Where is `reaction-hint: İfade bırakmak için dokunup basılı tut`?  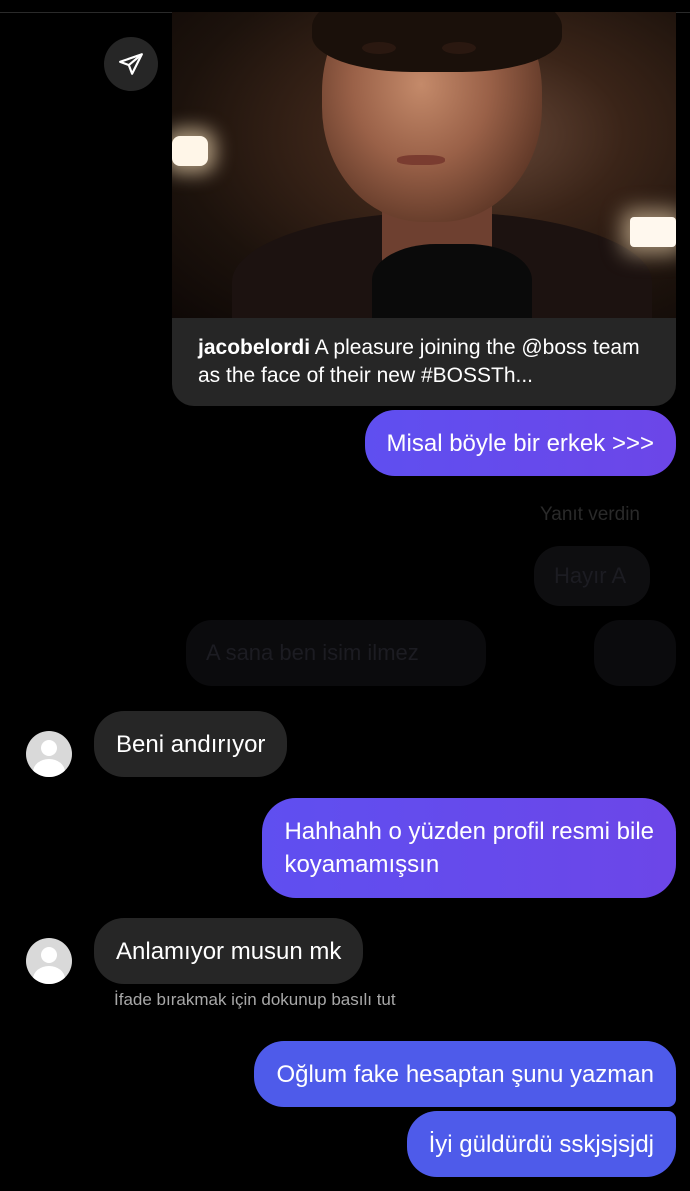 reaction-hint: İfade bırakmak için dokunup basılı tut is located at coordinates (255, 999).